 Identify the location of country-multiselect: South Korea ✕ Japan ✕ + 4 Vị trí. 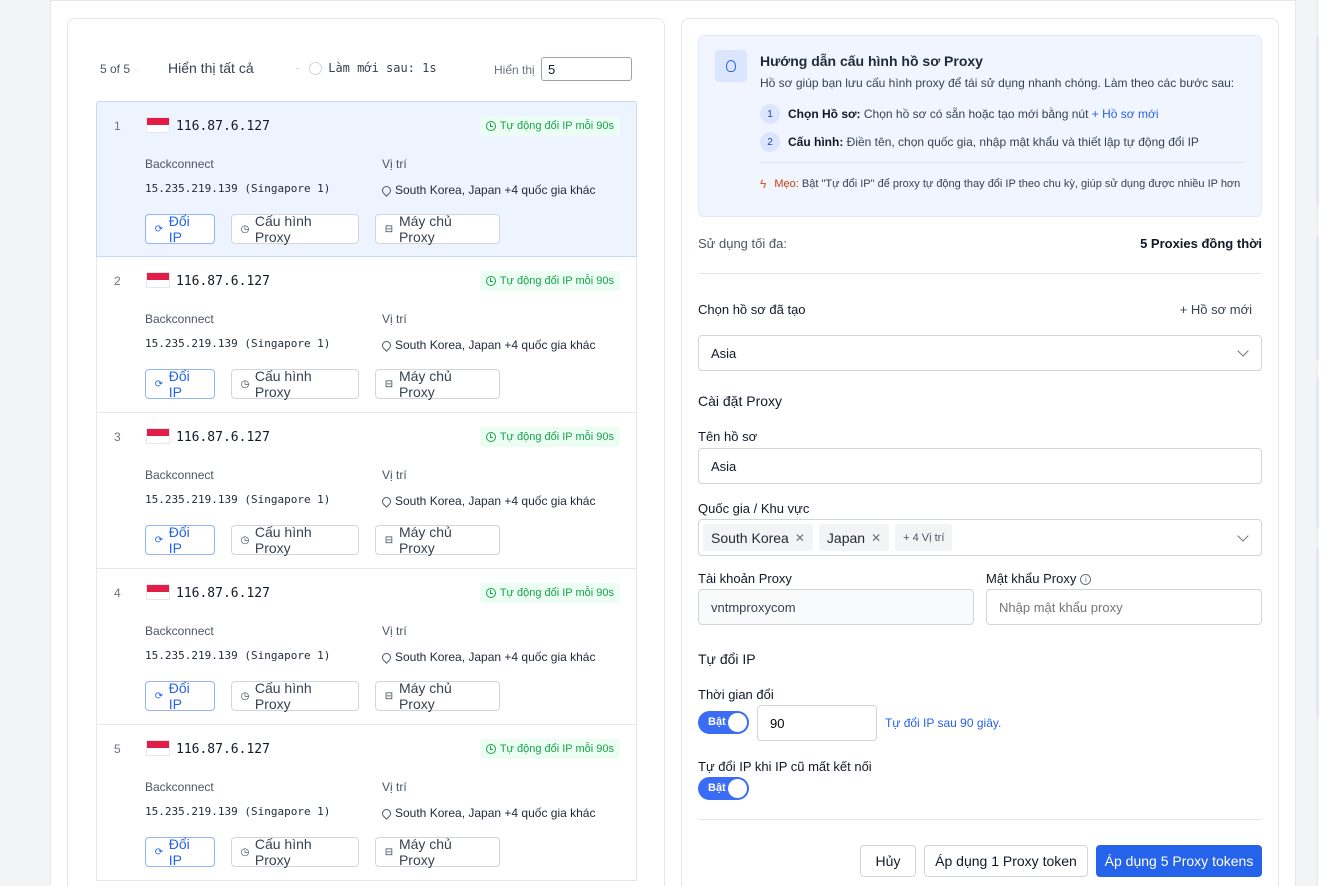
(980, 537).